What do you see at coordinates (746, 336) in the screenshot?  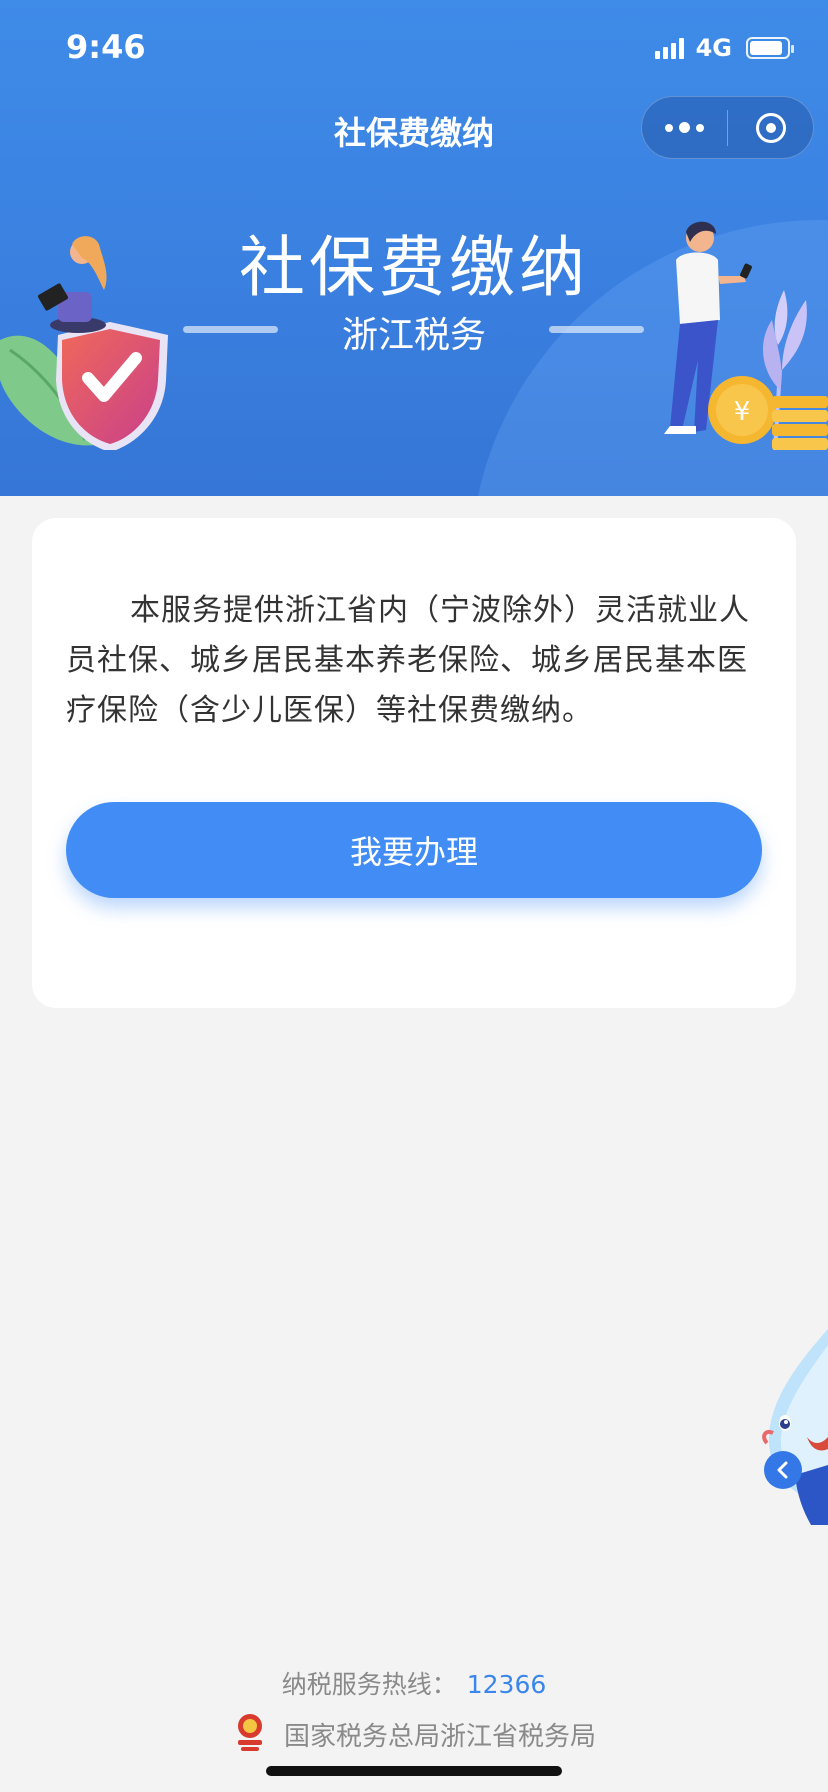 I see `coin-illustration-icon: ¥` at bounding box center [746, 336].